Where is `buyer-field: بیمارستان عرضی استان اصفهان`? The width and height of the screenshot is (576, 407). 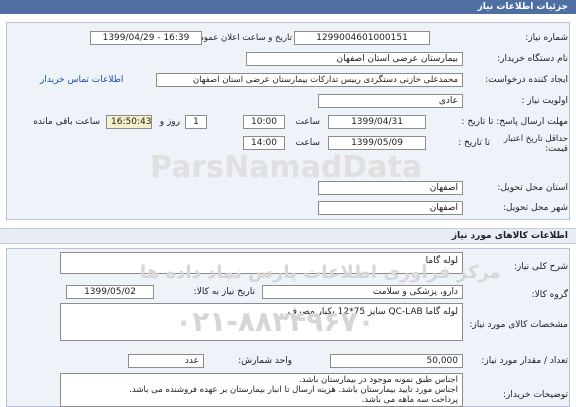
buyer-field: بیمارستان عرضی استان اصفهان is located at coordinates (354, 59).